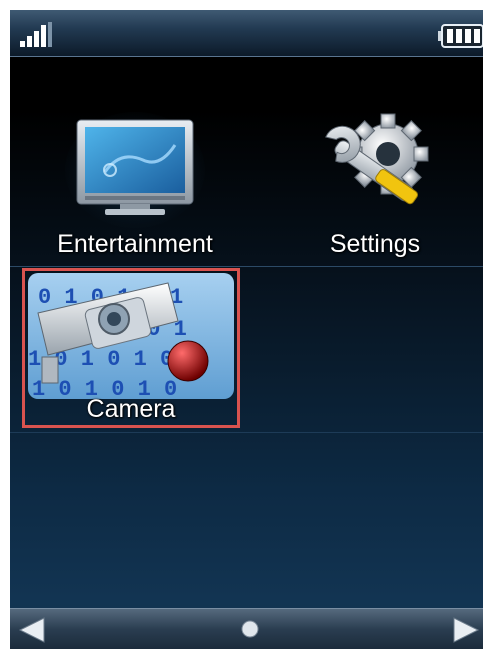  I want to click on bottom-nav-bar, so click(246, 628).